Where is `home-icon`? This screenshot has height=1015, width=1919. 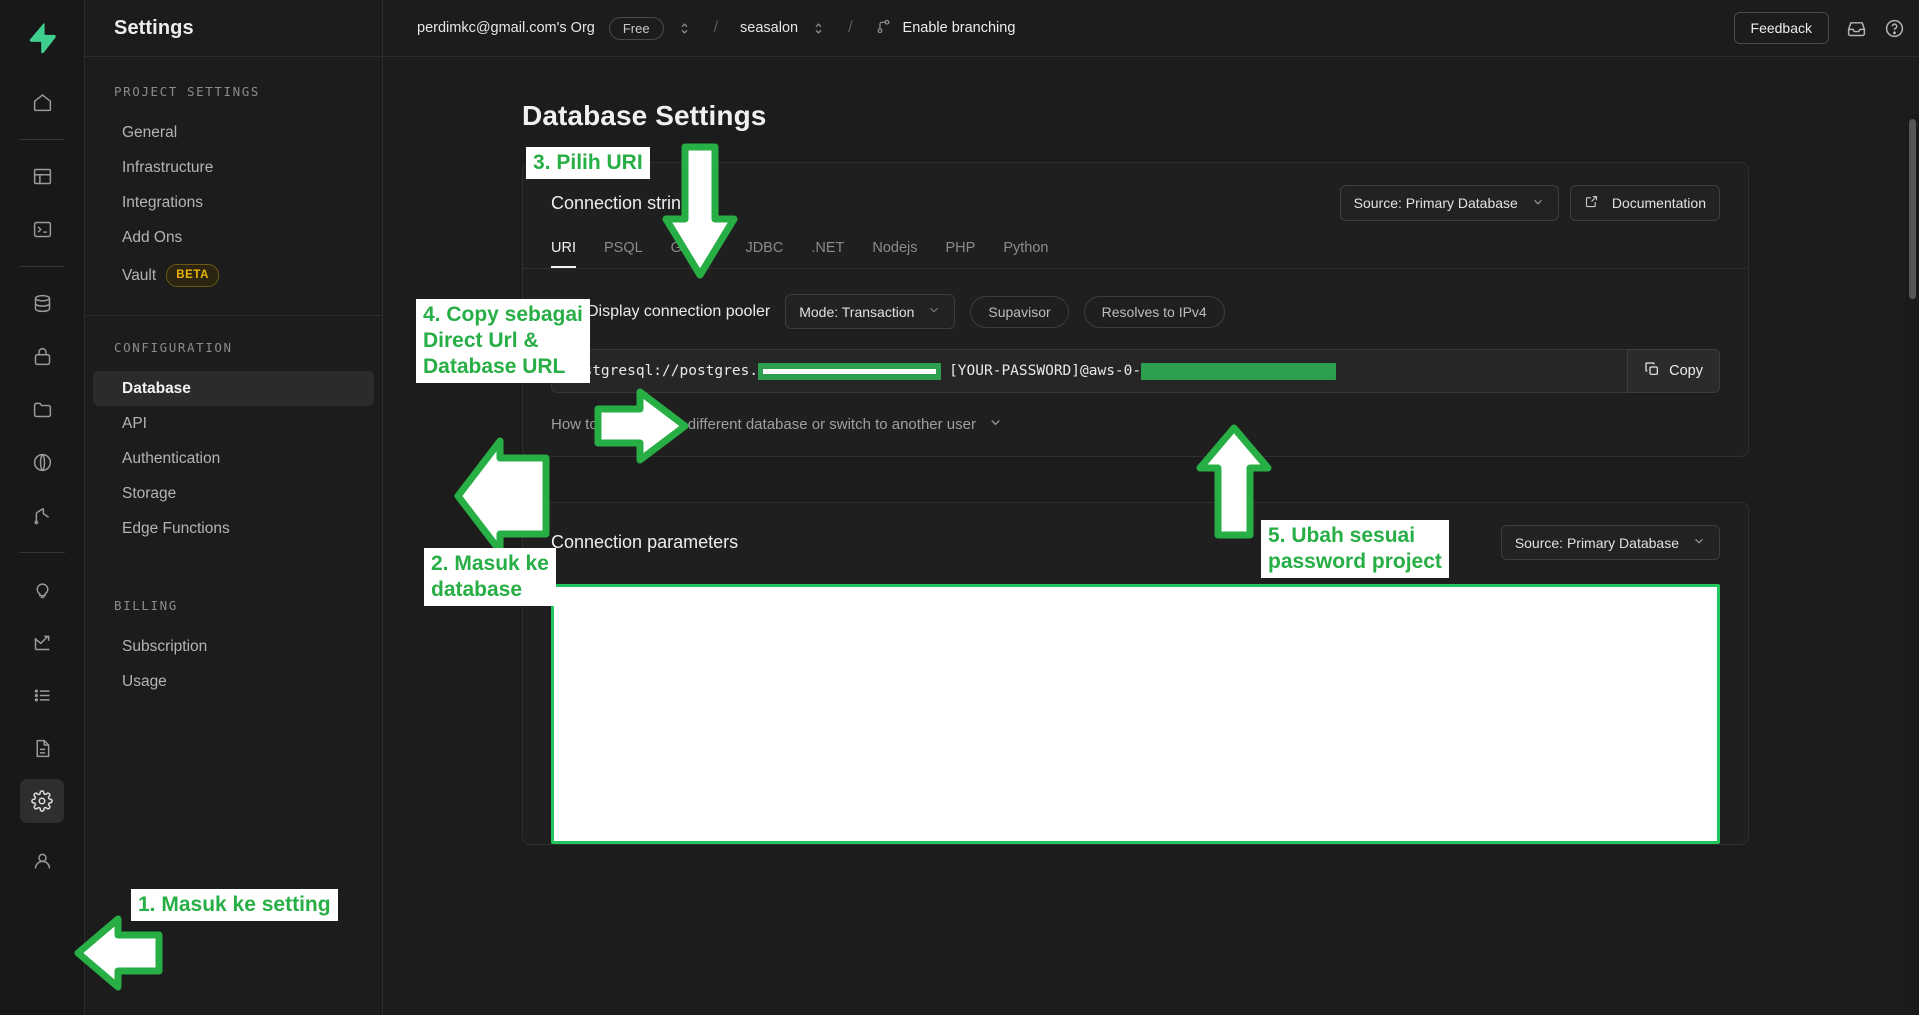 home-icon is located at coordinates (42, 102).